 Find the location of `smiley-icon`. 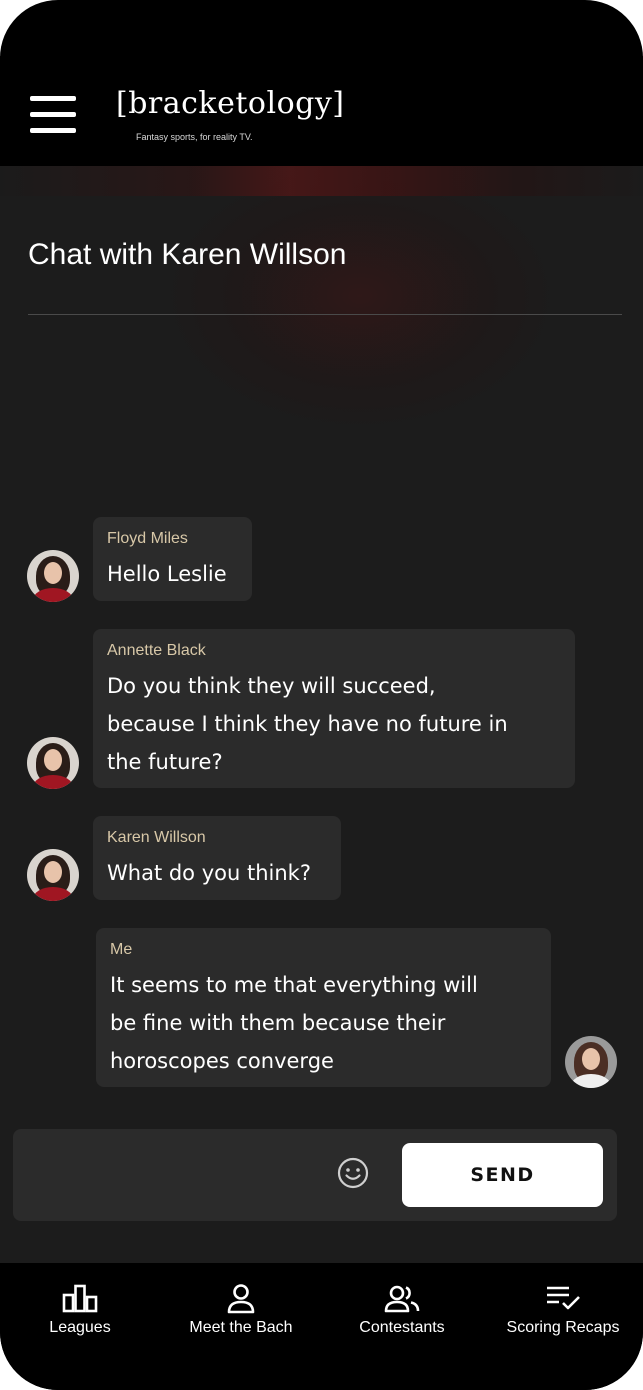

smiley-icon is located at coordinates (353, 1173).